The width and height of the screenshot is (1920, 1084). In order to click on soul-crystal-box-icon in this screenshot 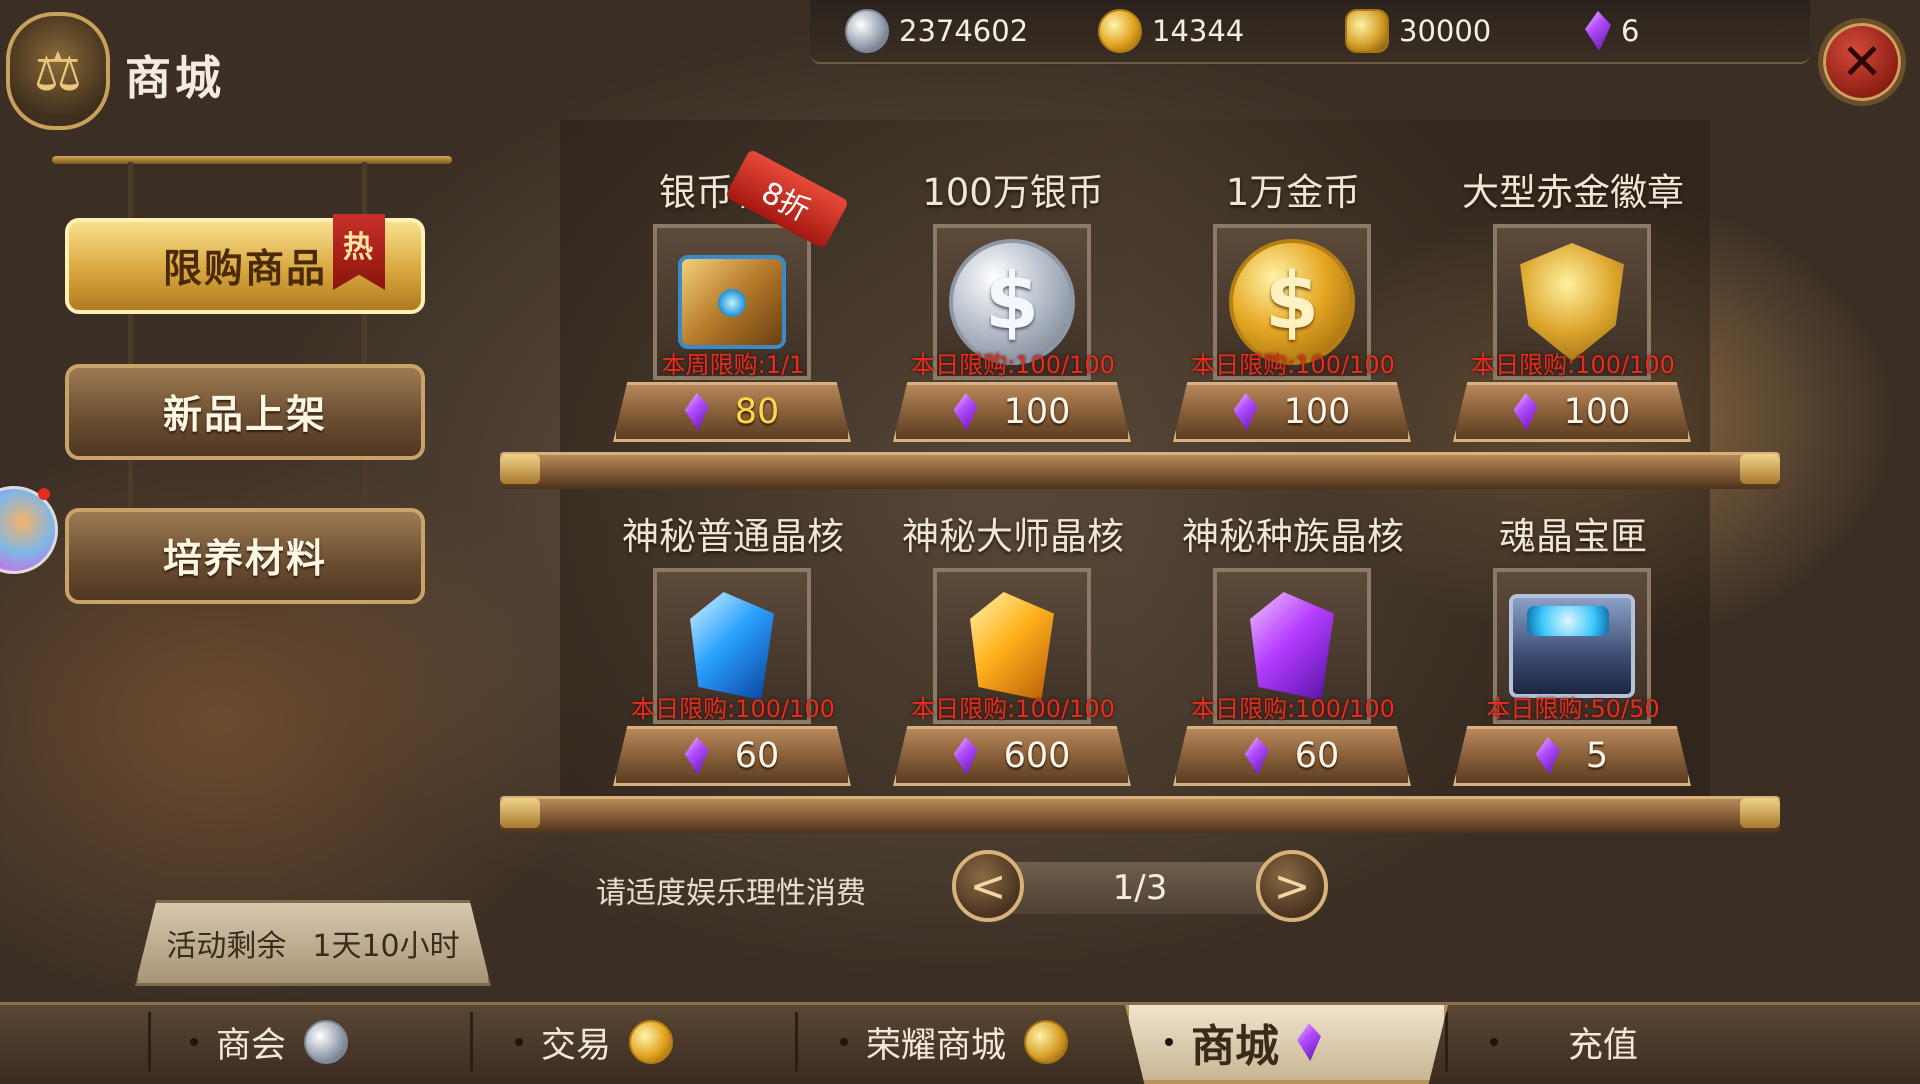, I will do `click(1572, 646)`.